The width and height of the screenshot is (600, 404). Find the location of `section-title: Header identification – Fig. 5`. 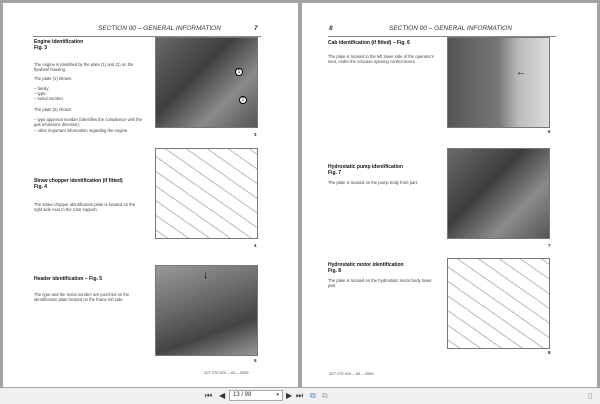

section-title: Header identification – Fig. 5 is located at coordinates (68, 279).